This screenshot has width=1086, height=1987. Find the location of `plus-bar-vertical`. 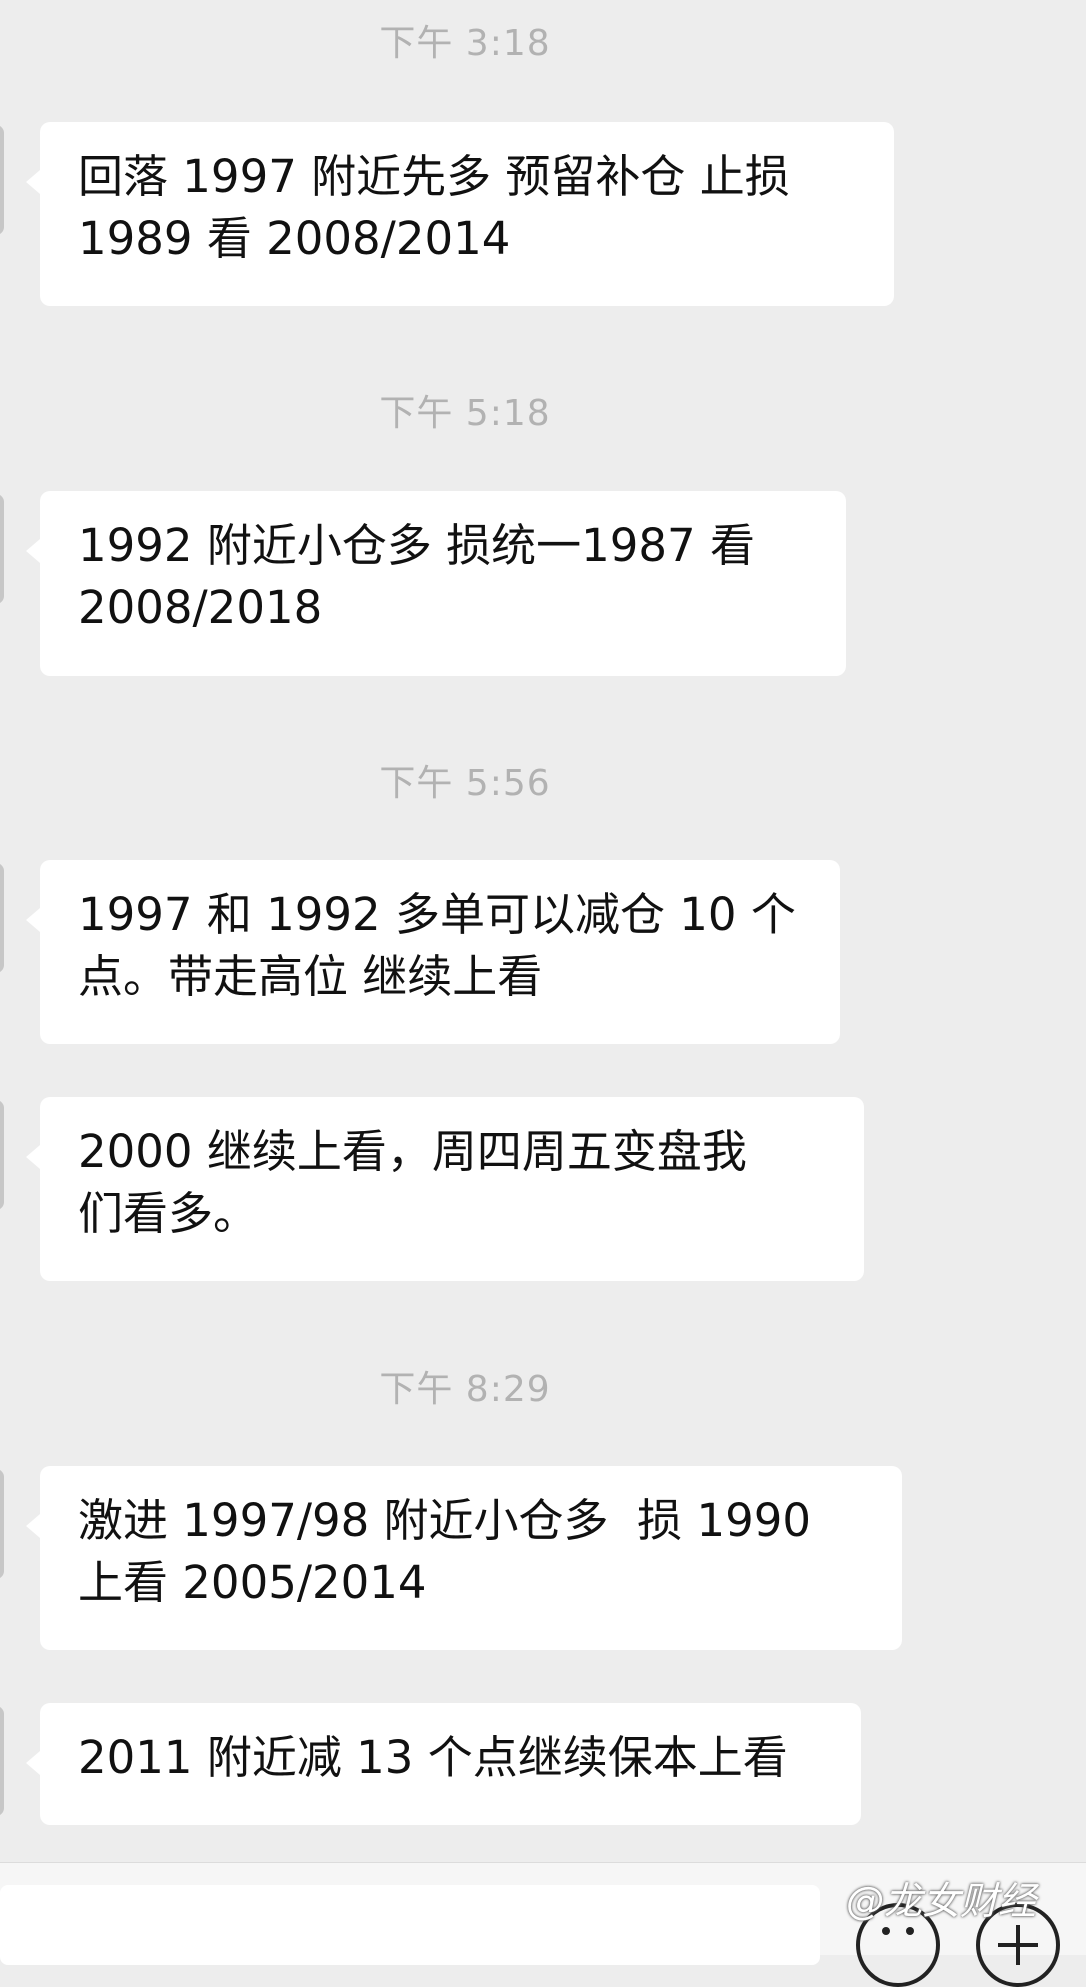

plus-bar-vertical is located at coordinates (1018, 1945).